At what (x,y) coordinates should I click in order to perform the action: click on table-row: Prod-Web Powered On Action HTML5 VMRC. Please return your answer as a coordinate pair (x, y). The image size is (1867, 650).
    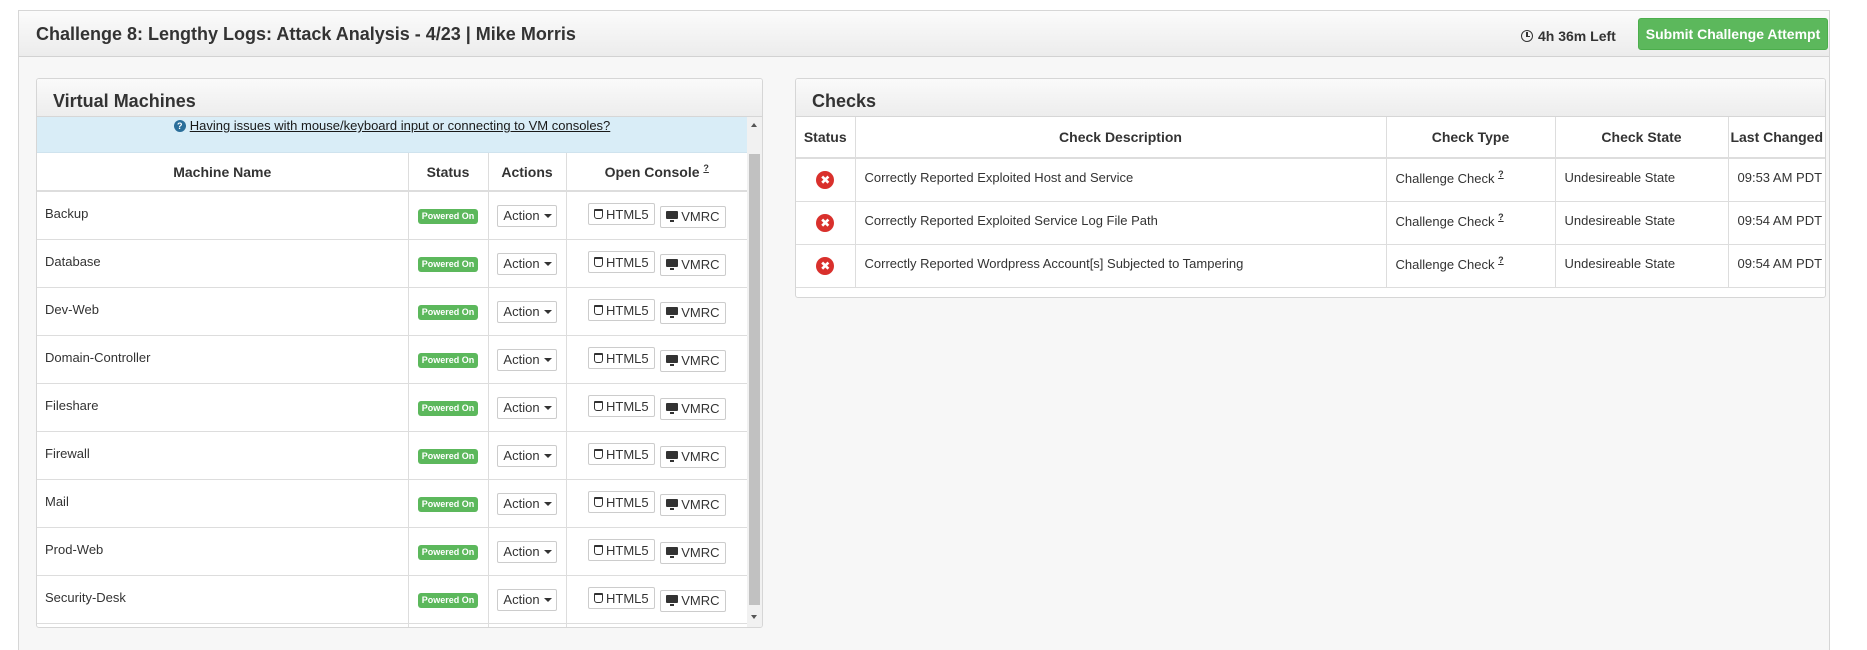
    Looking at the image, I should click on (392, 551).